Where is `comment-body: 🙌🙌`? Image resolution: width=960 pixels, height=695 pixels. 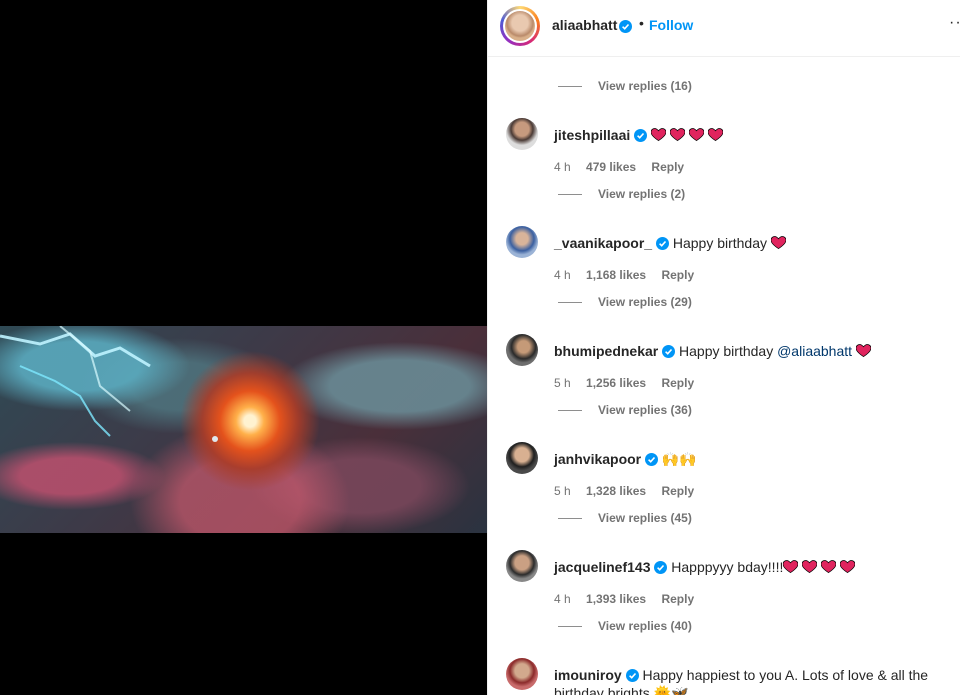
comment-body: 🙌🙌 is located at coordinates (679, 459).